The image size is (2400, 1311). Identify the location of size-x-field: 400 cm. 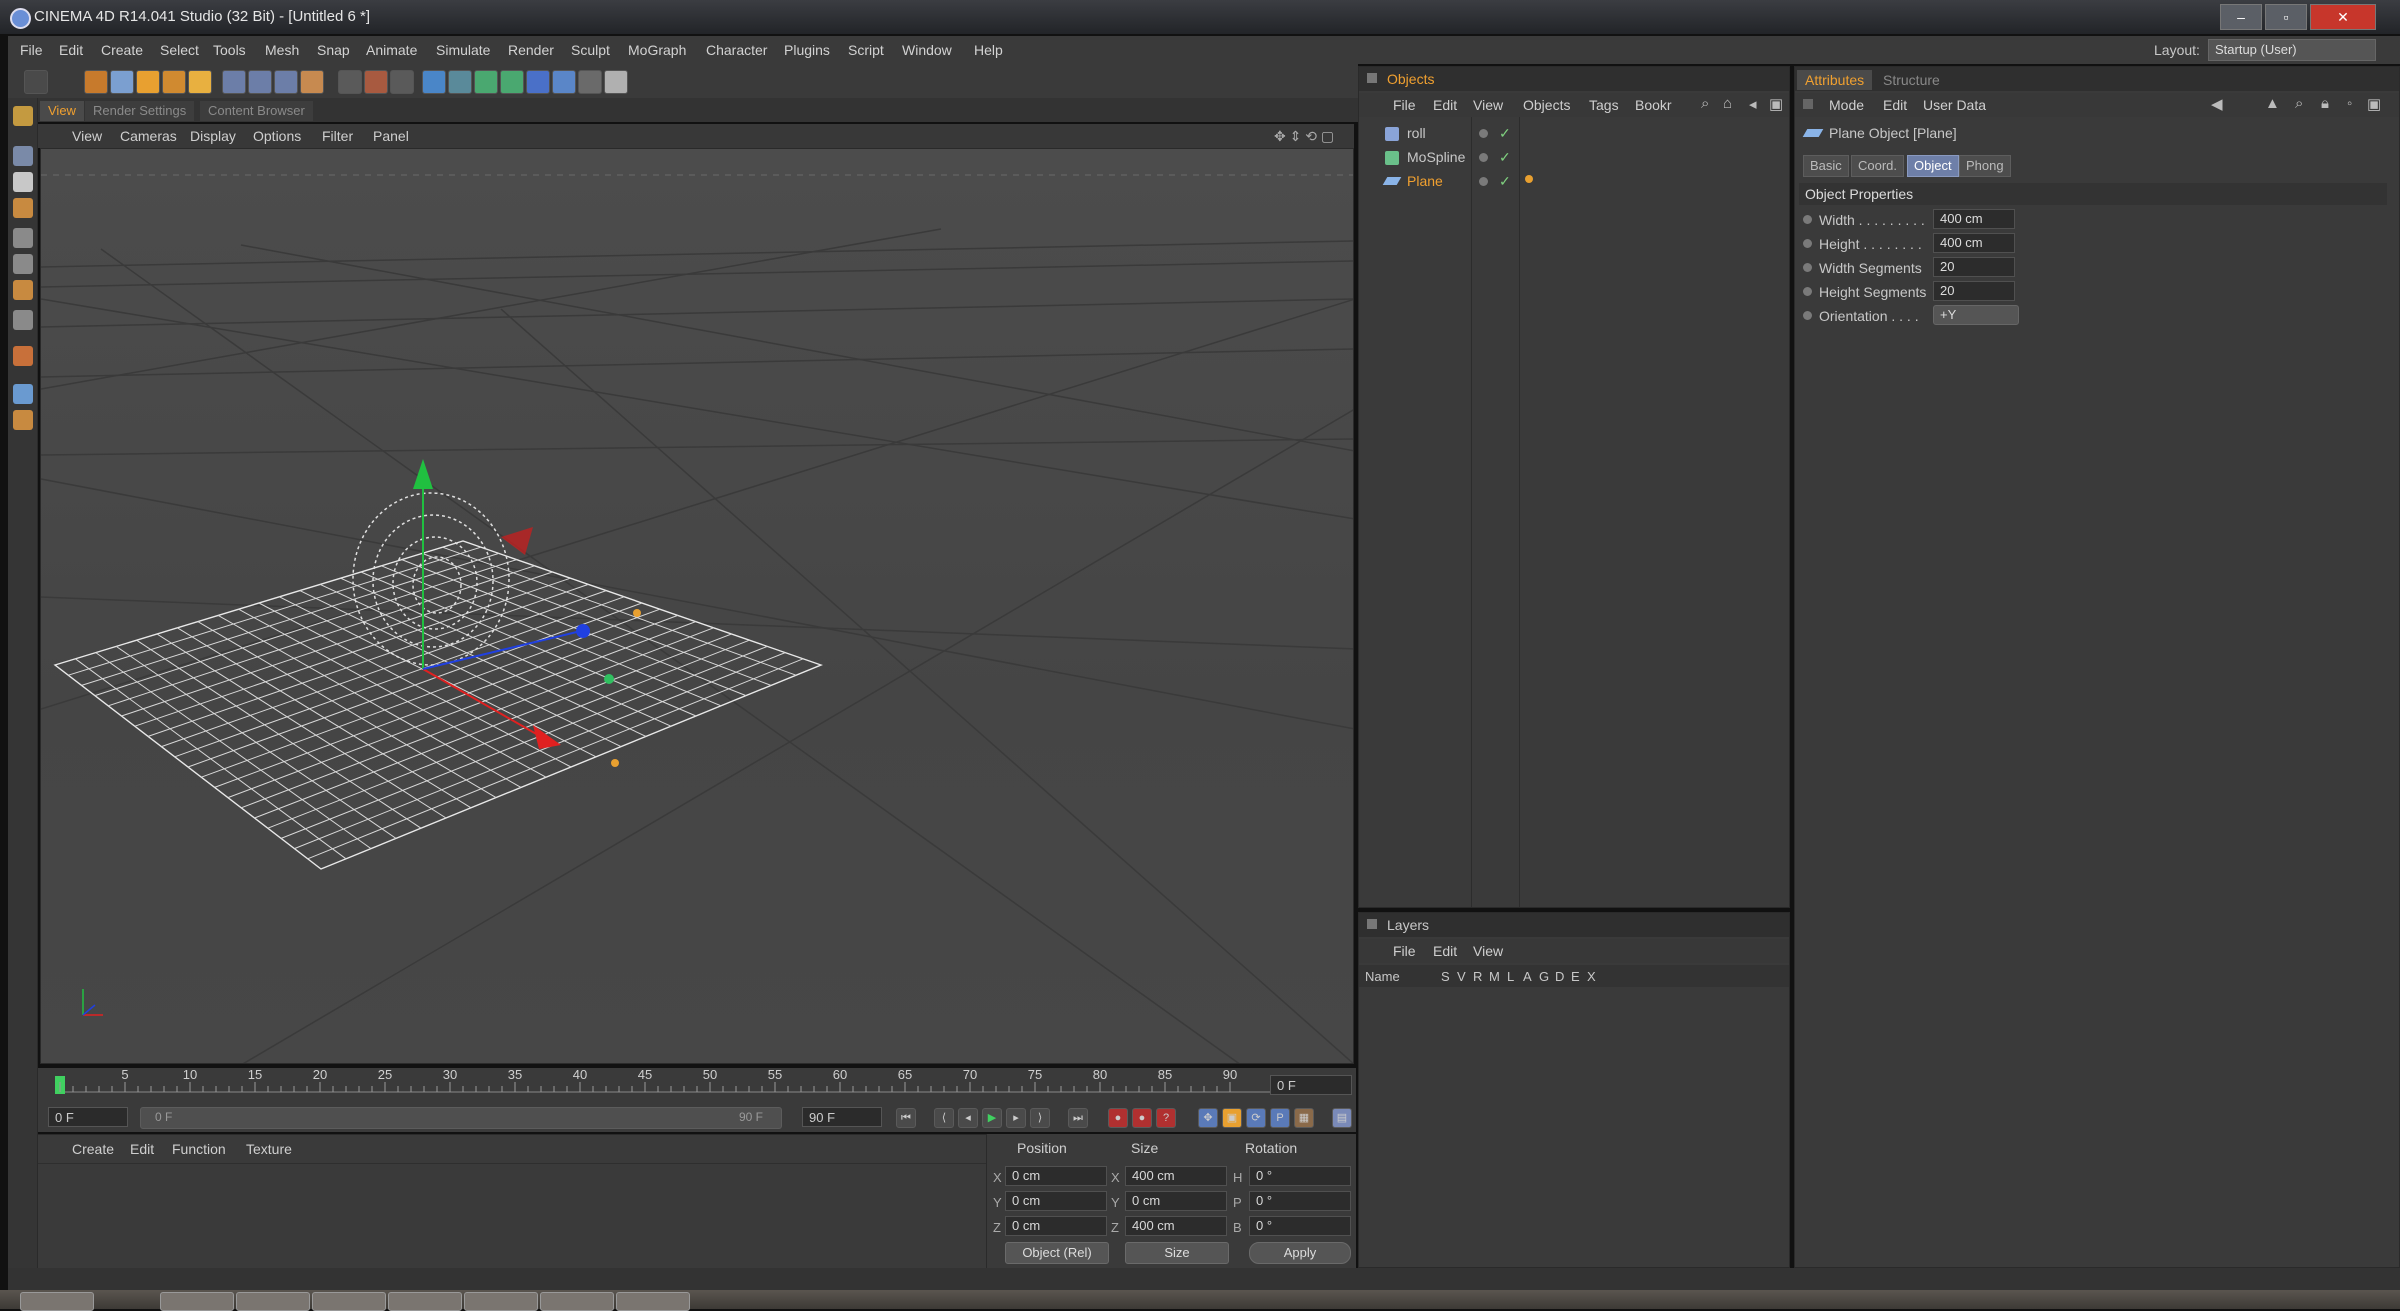
(1176, 1176).